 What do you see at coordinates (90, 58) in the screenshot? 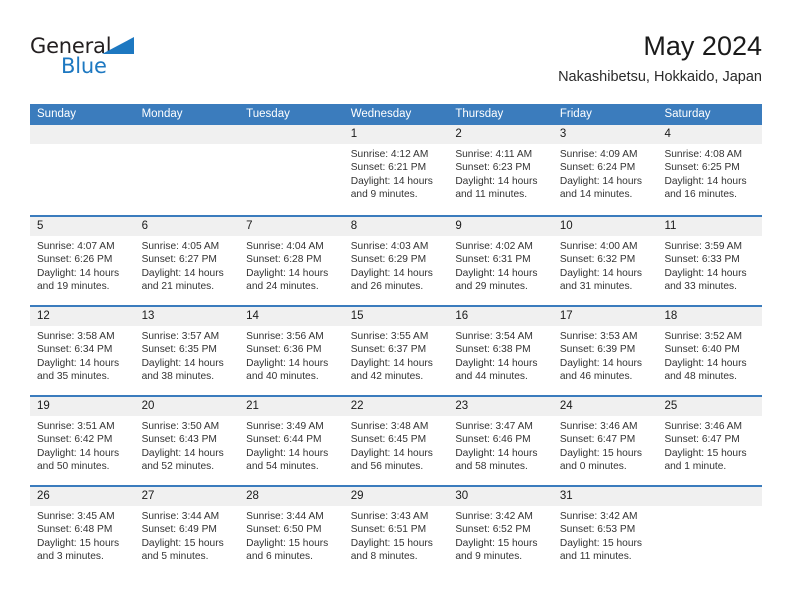
I see `brand-logo: General Blue` at bounding box center [90, 58].